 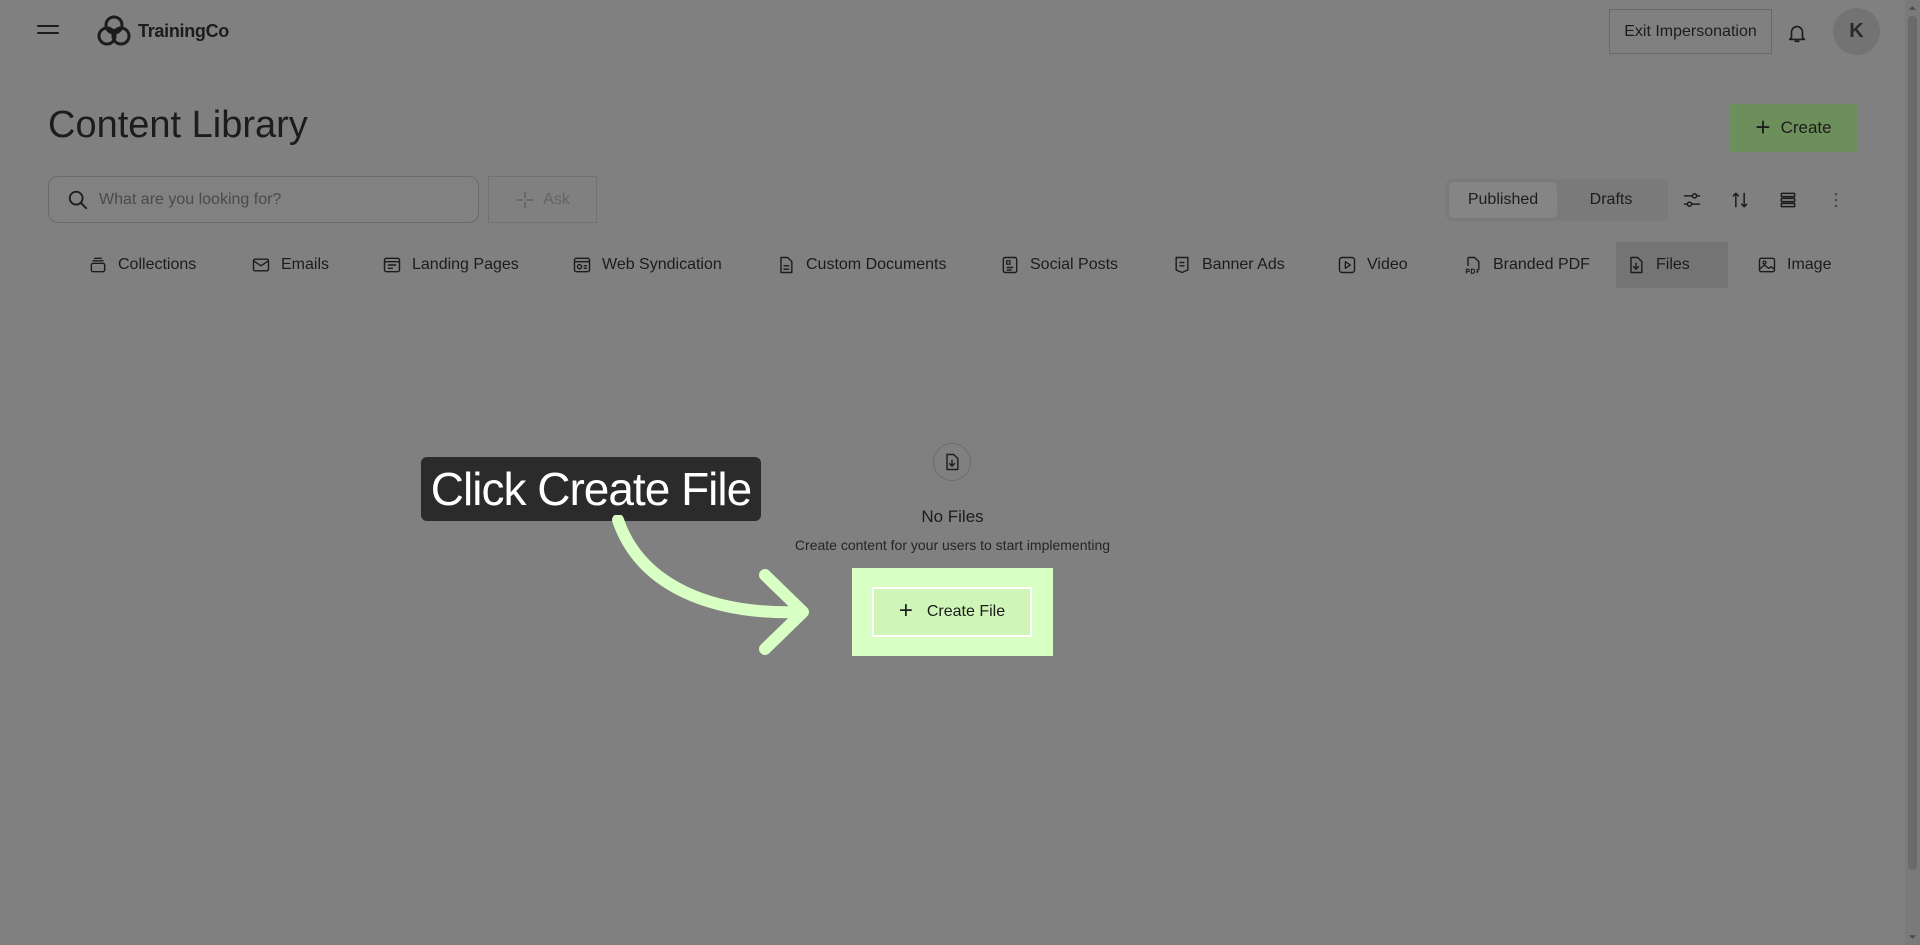 What do you see at coordinates (1347, 265) in the screenshot?
I see `video-icon` at bounding box center [1347, 265].